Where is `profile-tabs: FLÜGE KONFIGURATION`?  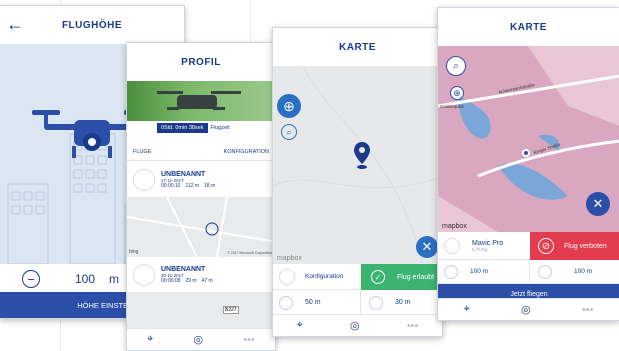
profile-tabs: FLÜGE KONFIGURATION is located at coordinates (201, 152).